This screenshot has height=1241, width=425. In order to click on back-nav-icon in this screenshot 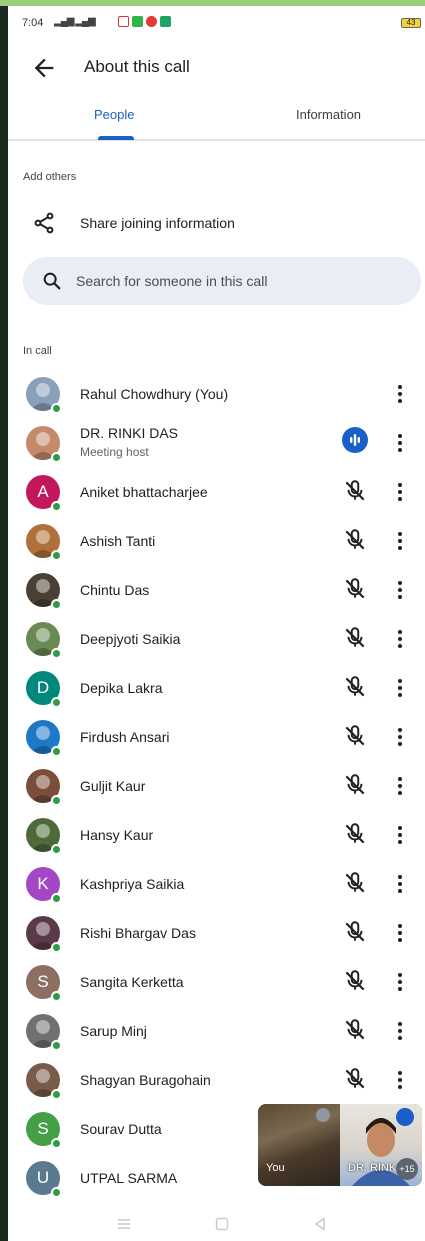, I will do `click(320, 1224)`.